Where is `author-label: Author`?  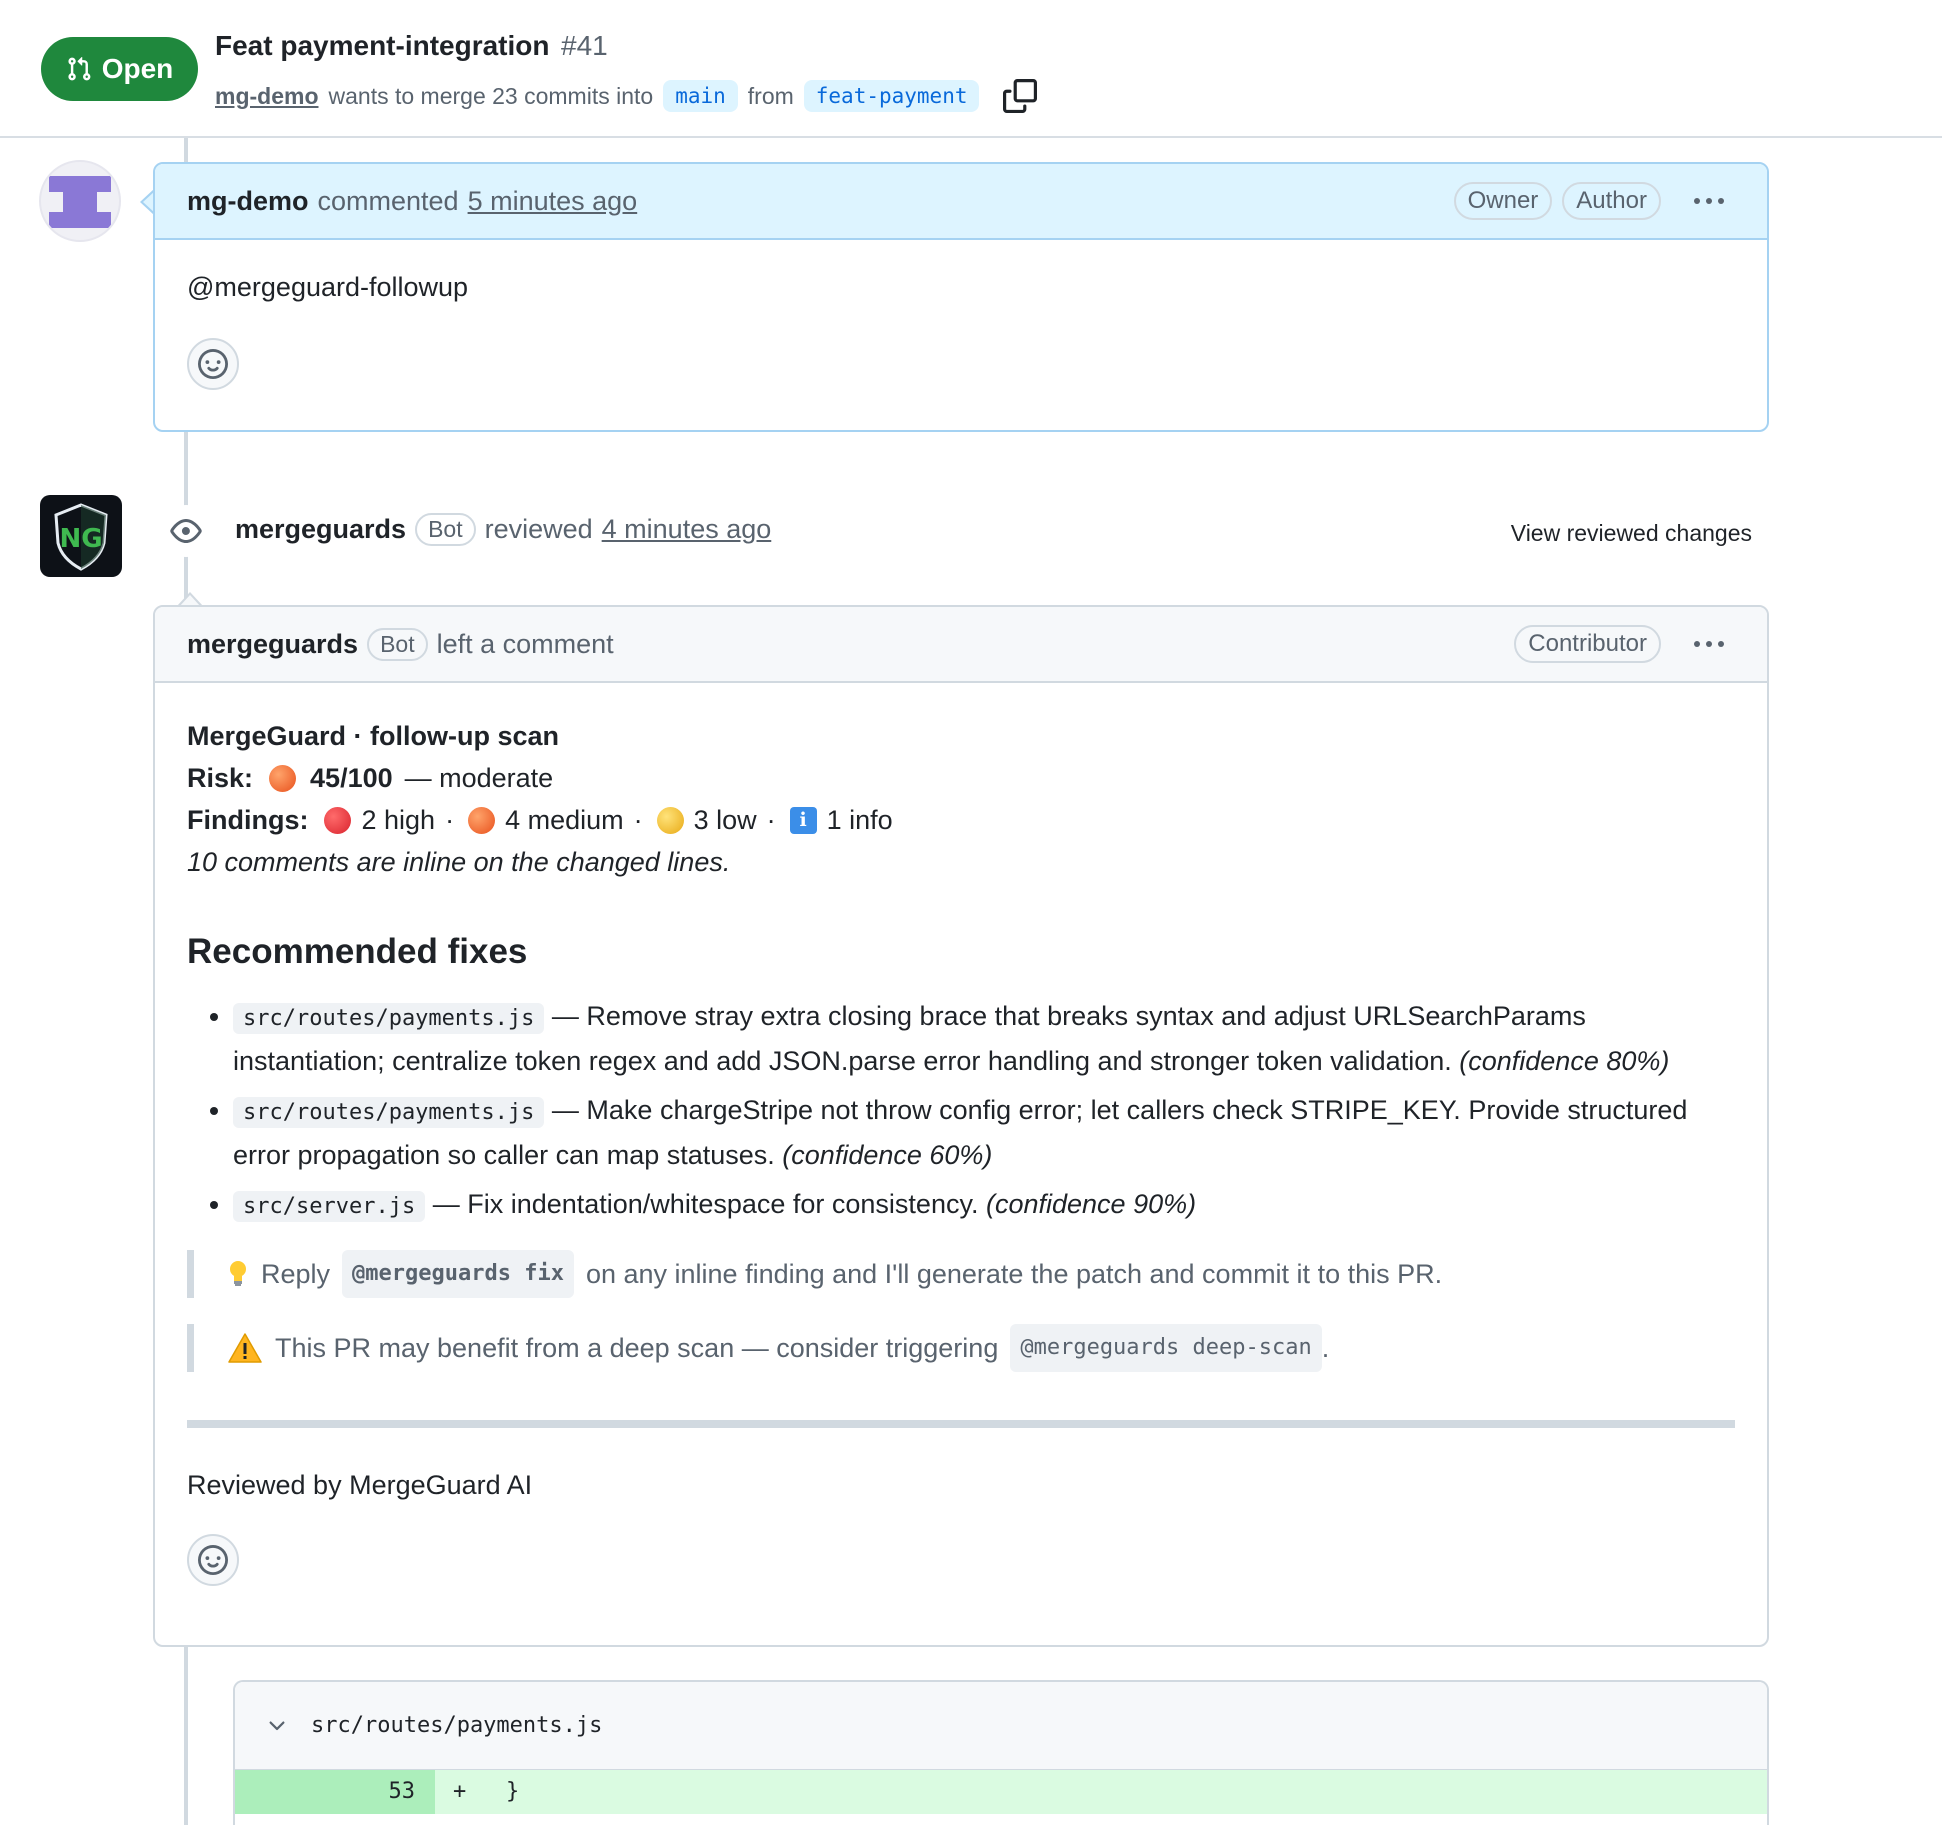
author-label: Author is located at coordinates (1611, 201).